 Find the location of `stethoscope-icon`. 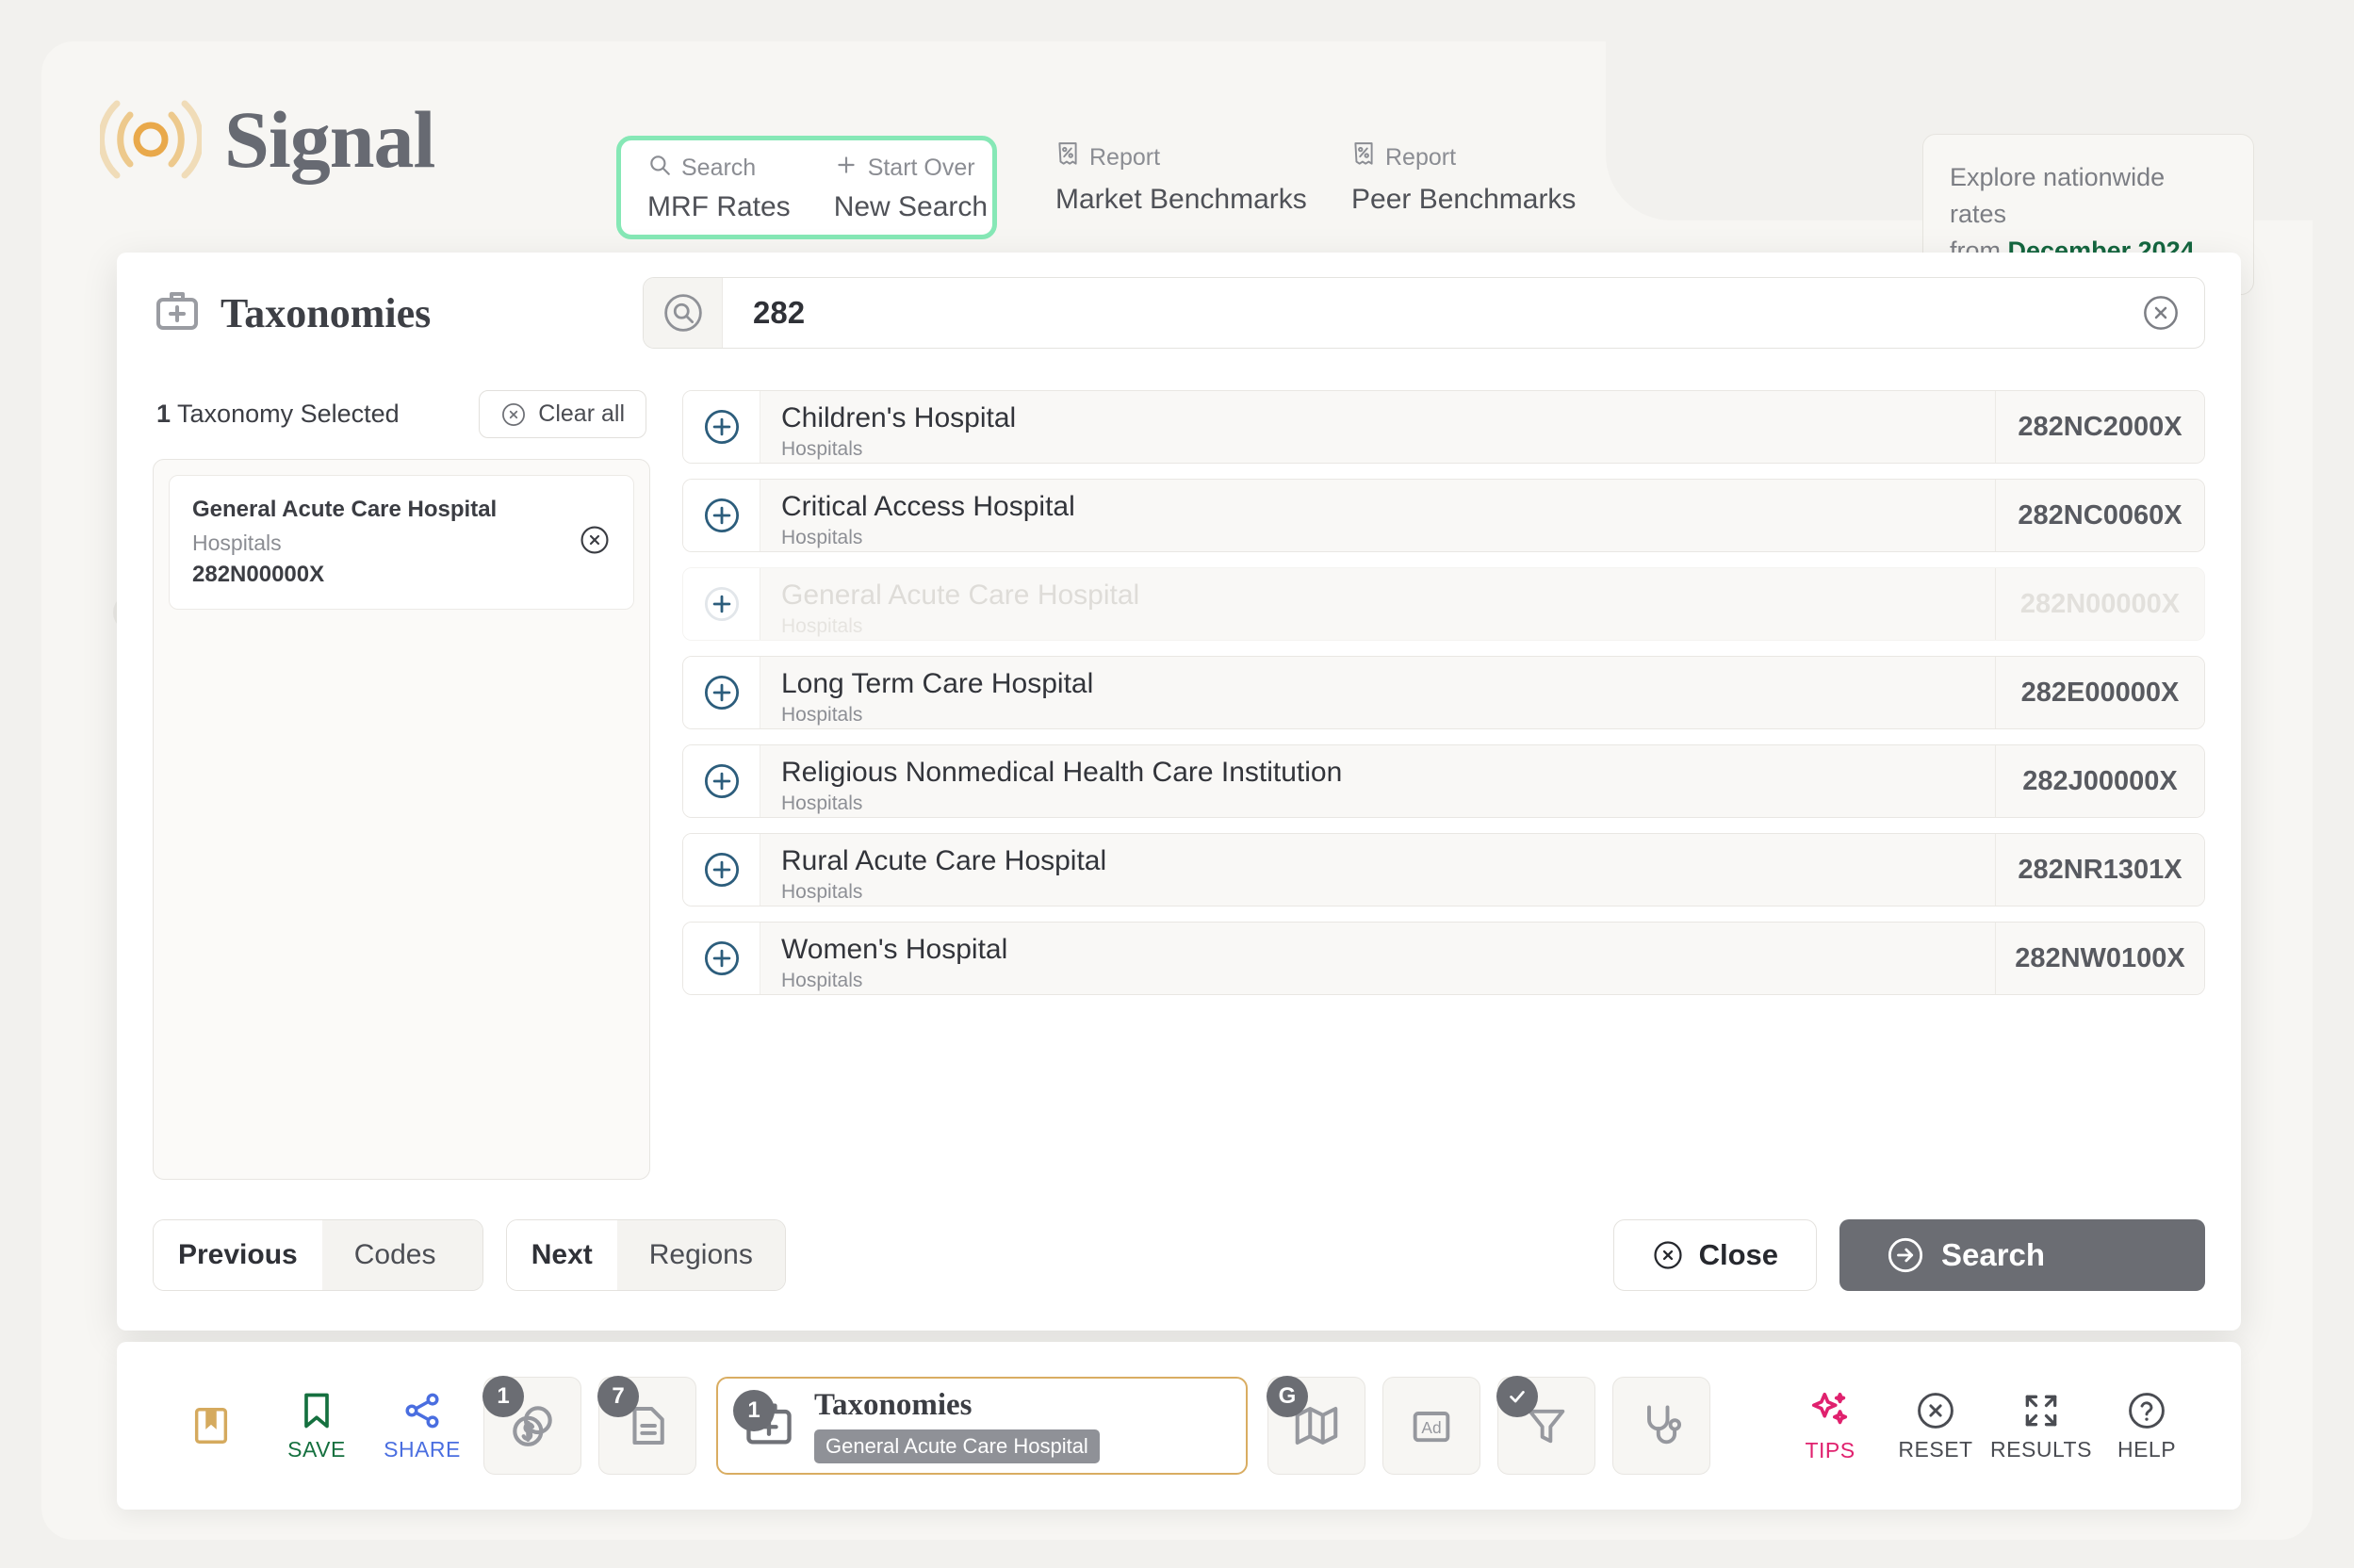

stethoscope-icon is located at coordinates (1664, 1425).